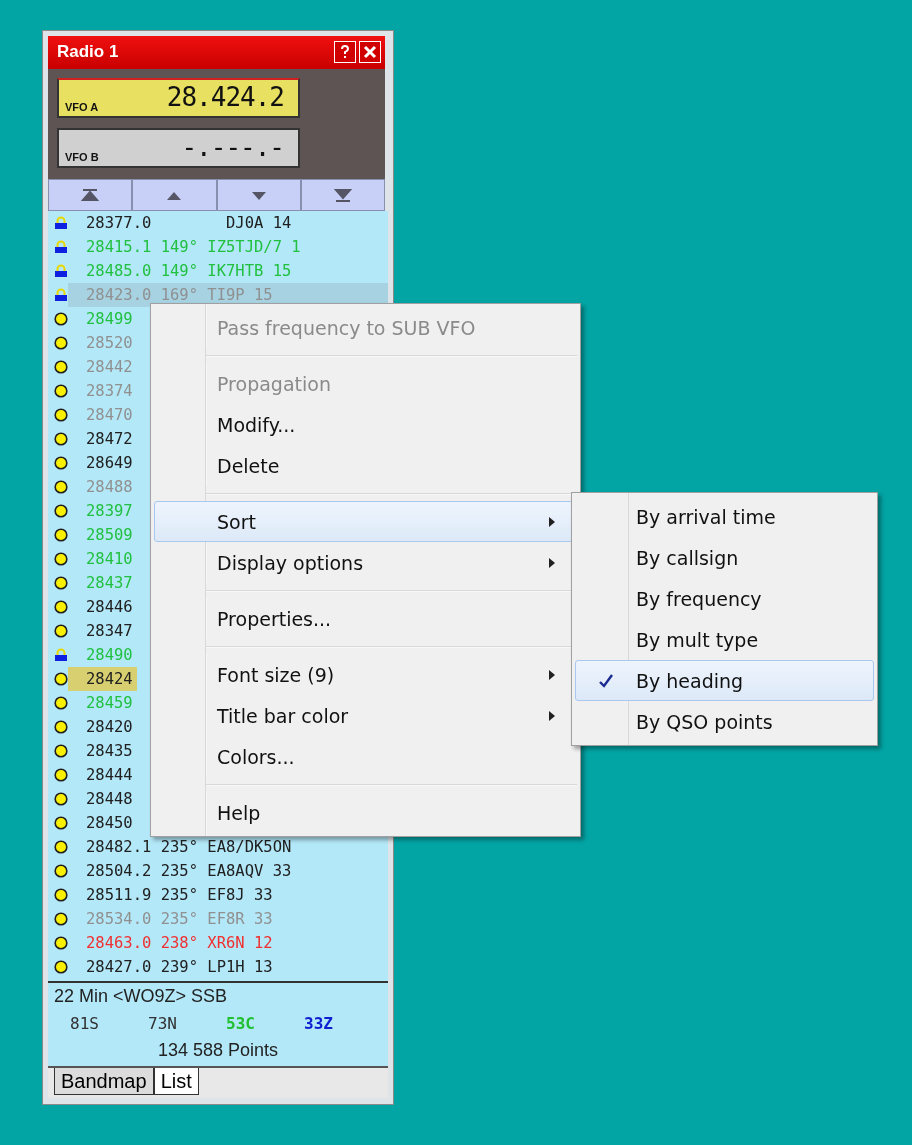 The image size is (912, 1145). I want to click on menu-item: By callsign, so click(724, 557).